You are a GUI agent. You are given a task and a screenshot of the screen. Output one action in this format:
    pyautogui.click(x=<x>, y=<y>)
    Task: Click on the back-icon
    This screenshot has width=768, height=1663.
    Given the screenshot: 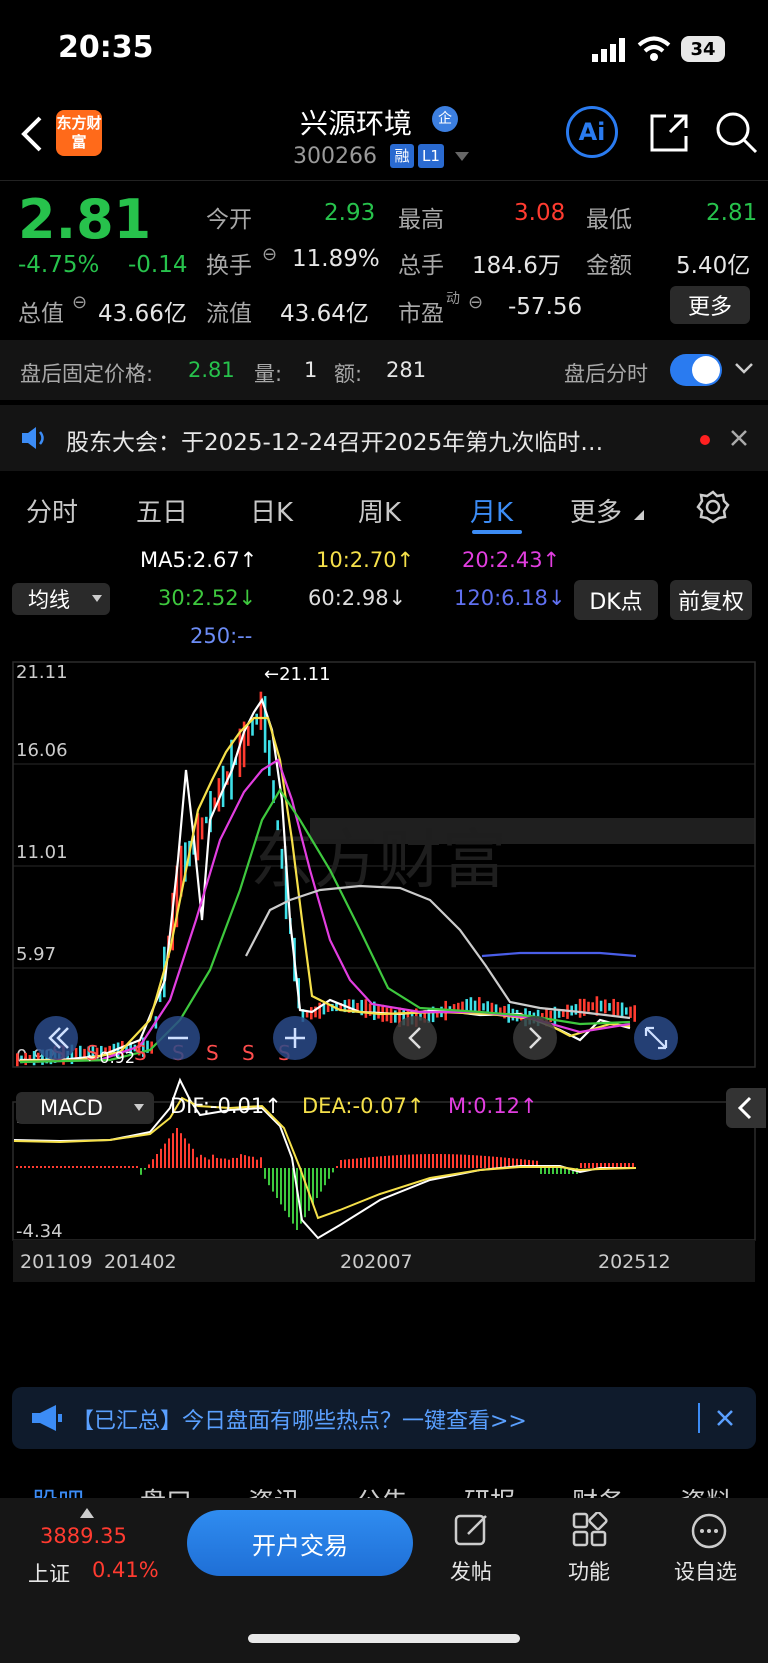 What is the action you would take?
    pyautogui.click(x=31, y=134)
    